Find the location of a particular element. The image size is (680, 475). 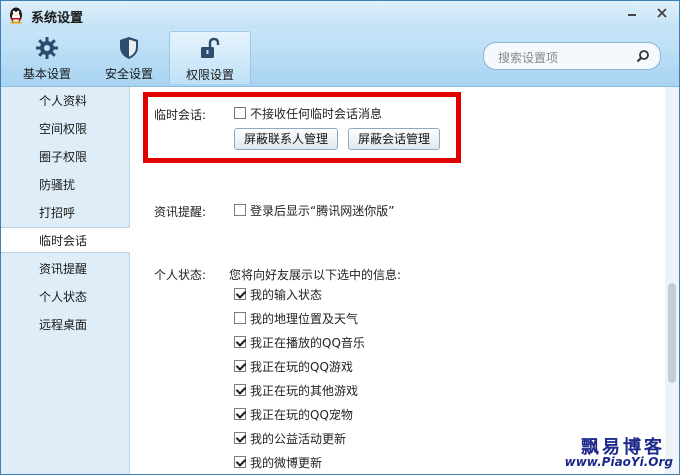

checkbox-label: 我正在玩的QQ游戏 is located at coordinates (301, 367).